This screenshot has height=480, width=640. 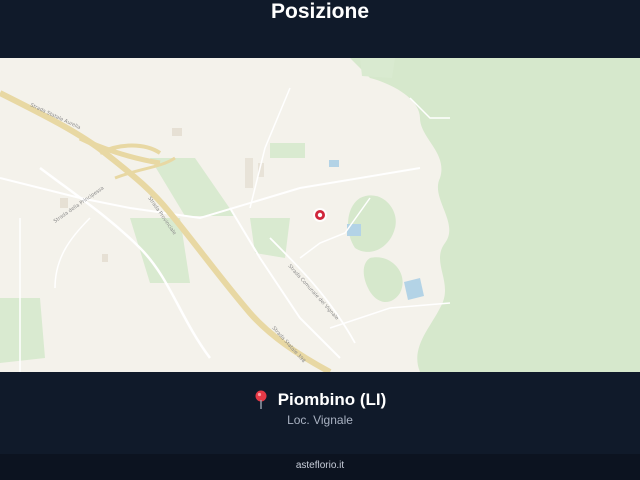 I want to click on header: Posizione, so click(x=320, y=29).